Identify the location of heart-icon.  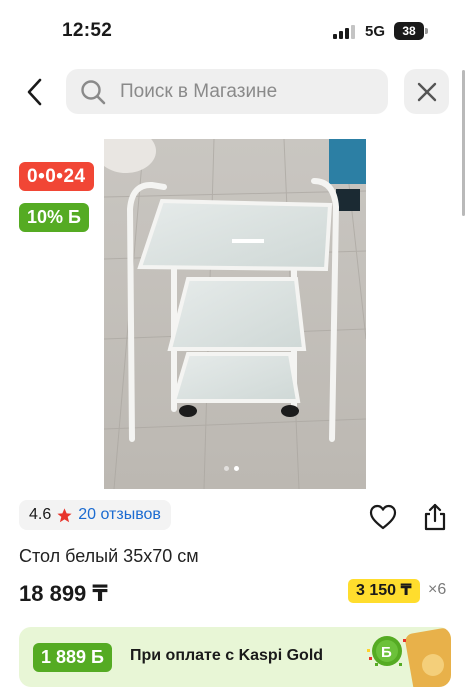
(383, 517).